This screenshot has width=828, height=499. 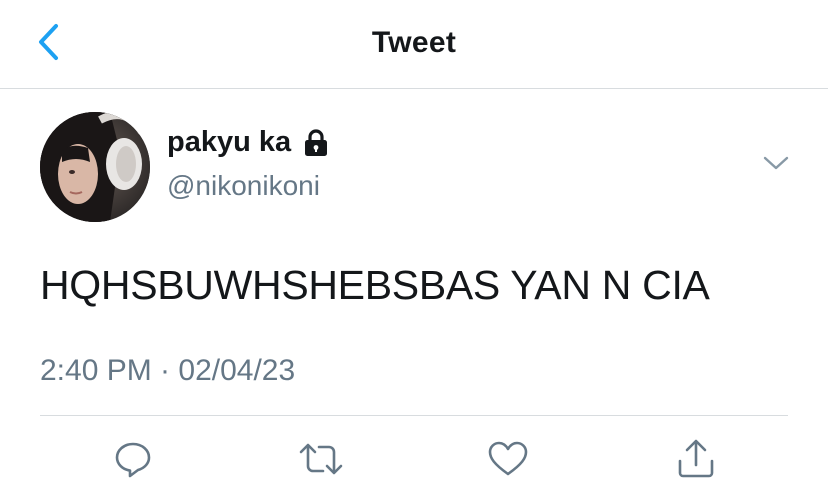 I want to click on user-handle: @nikonikoni, so click(x=243, y=186).